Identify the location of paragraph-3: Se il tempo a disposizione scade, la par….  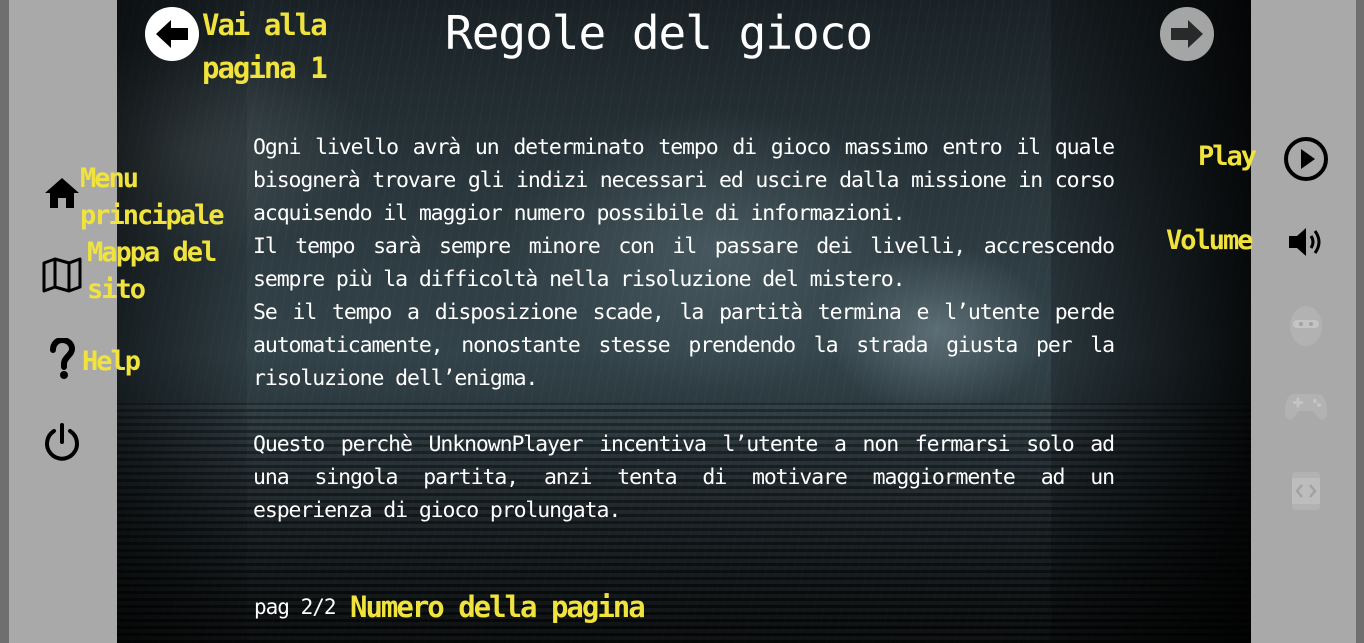
(684, 345).